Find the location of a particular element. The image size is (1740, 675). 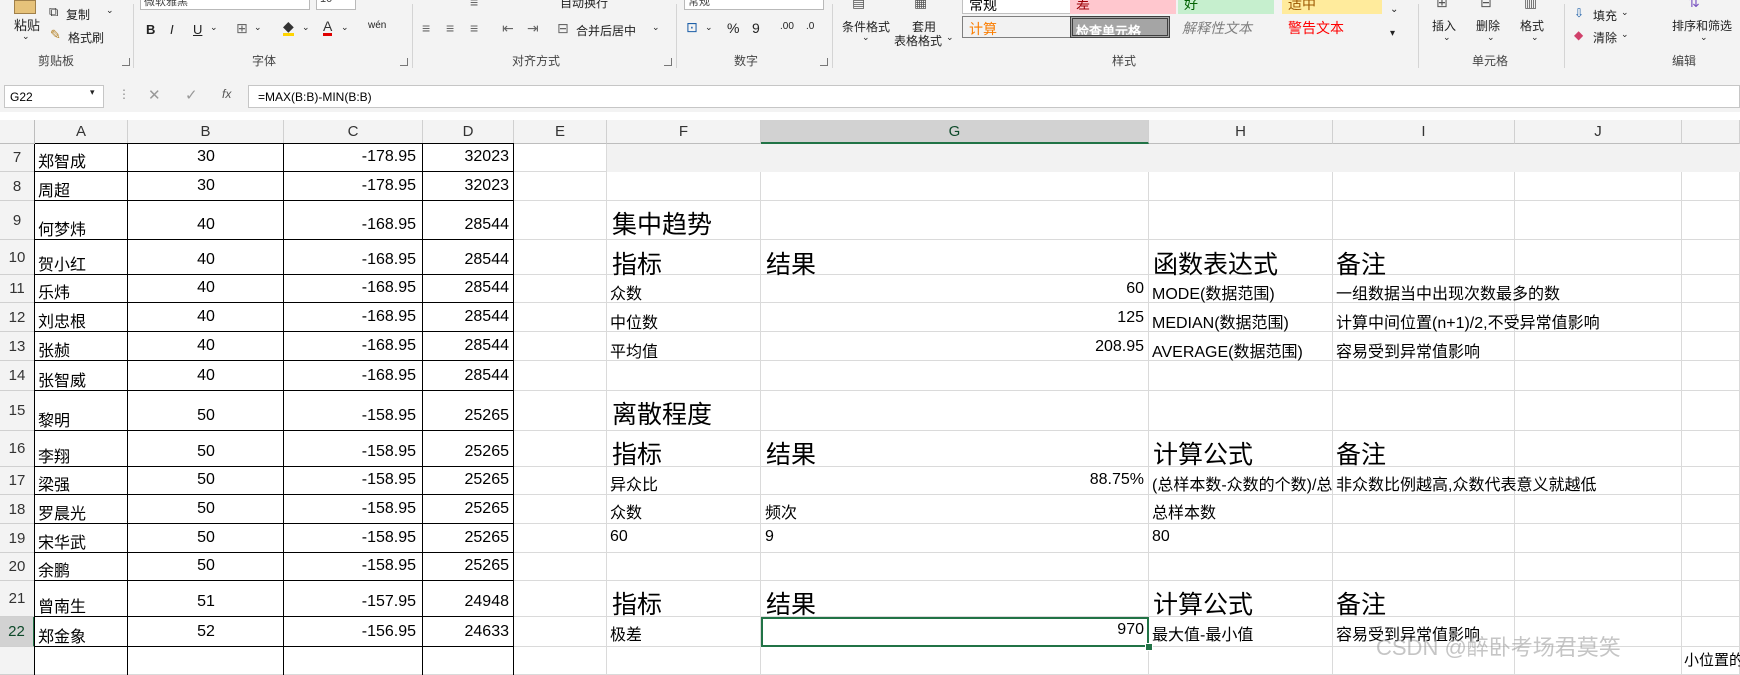

insert-cells-icon: ⊞ is located at coordinates (1442, 5).